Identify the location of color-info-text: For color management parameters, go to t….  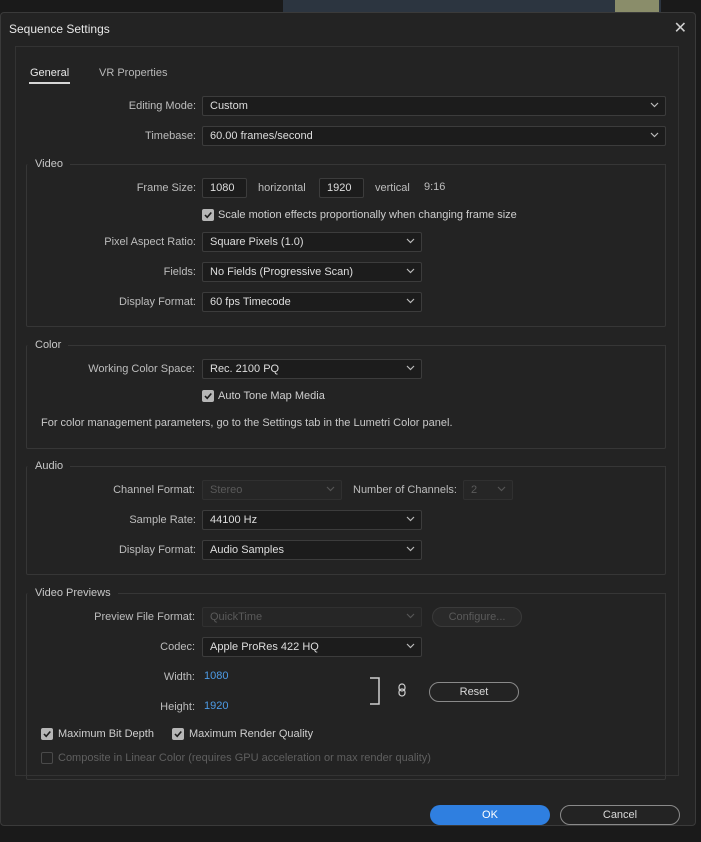
(247, 423).